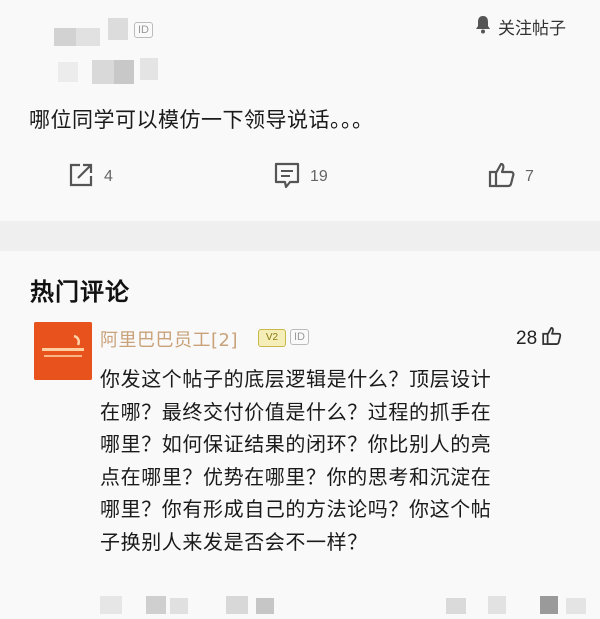 This screenshot has width=600, height=619. What do you see at coordinates (319, 176) in the screenshot?
I see `comment-count: 19` at bounding box center [319, 176].